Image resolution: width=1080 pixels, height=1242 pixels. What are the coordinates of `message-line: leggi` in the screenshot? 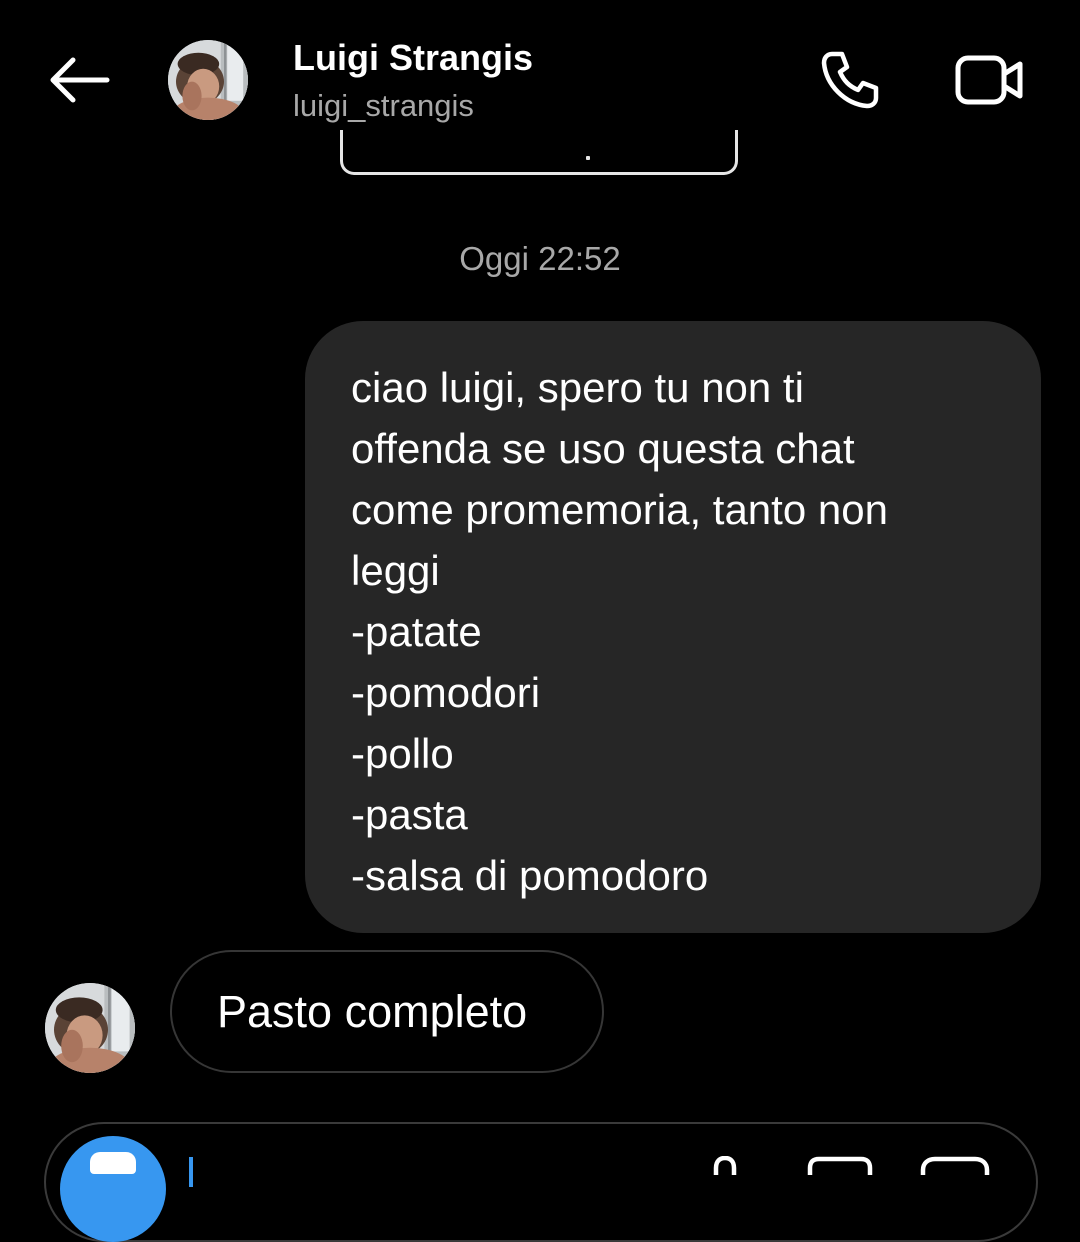 It's located at (395, 570).